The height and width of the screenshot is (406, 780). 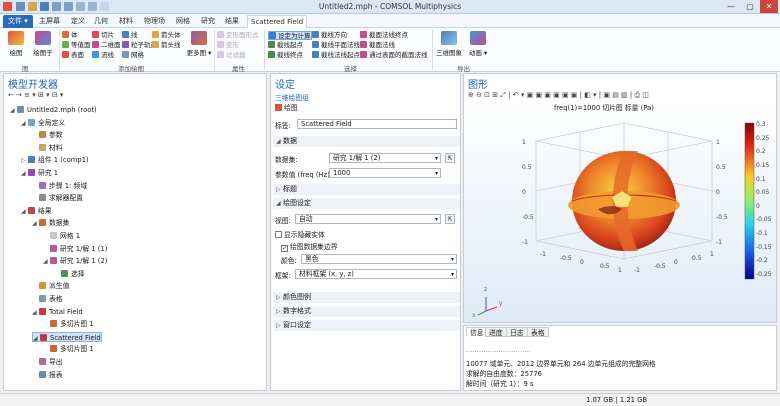 What do you see at coordinates (385, 158) in the screenshot?
I see `dataset-select: 研究 1/解 1 (2)` at bounding box center [385, 158].